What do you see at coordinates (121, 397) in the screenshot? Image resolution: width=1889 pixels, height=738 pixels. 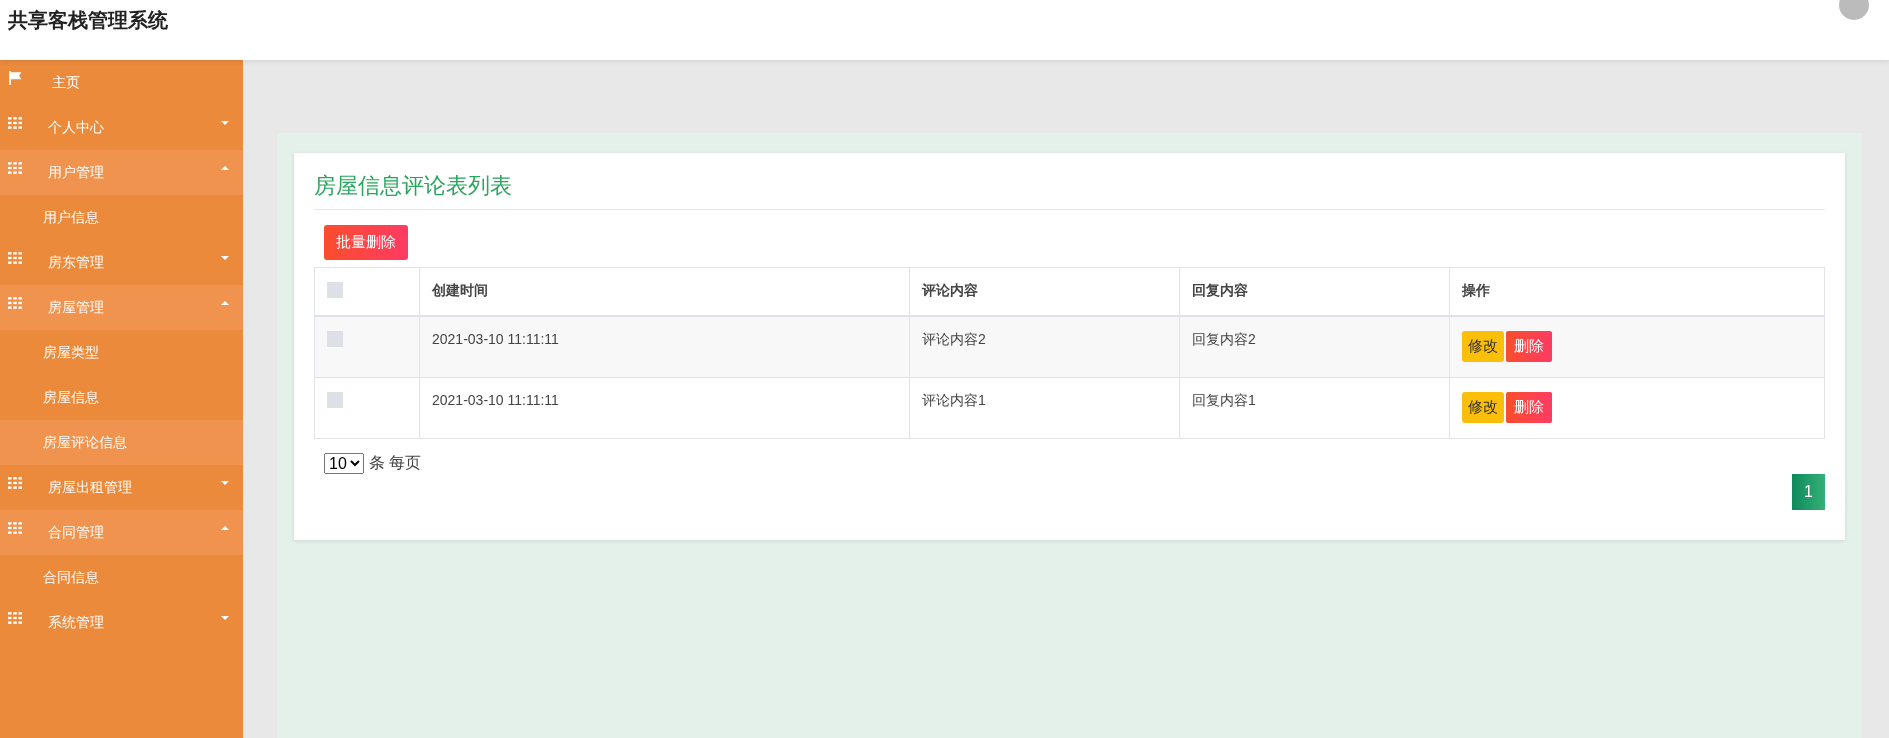 I see `sidebar-subitem: 房屋信息` at bounding box center [121, 397].